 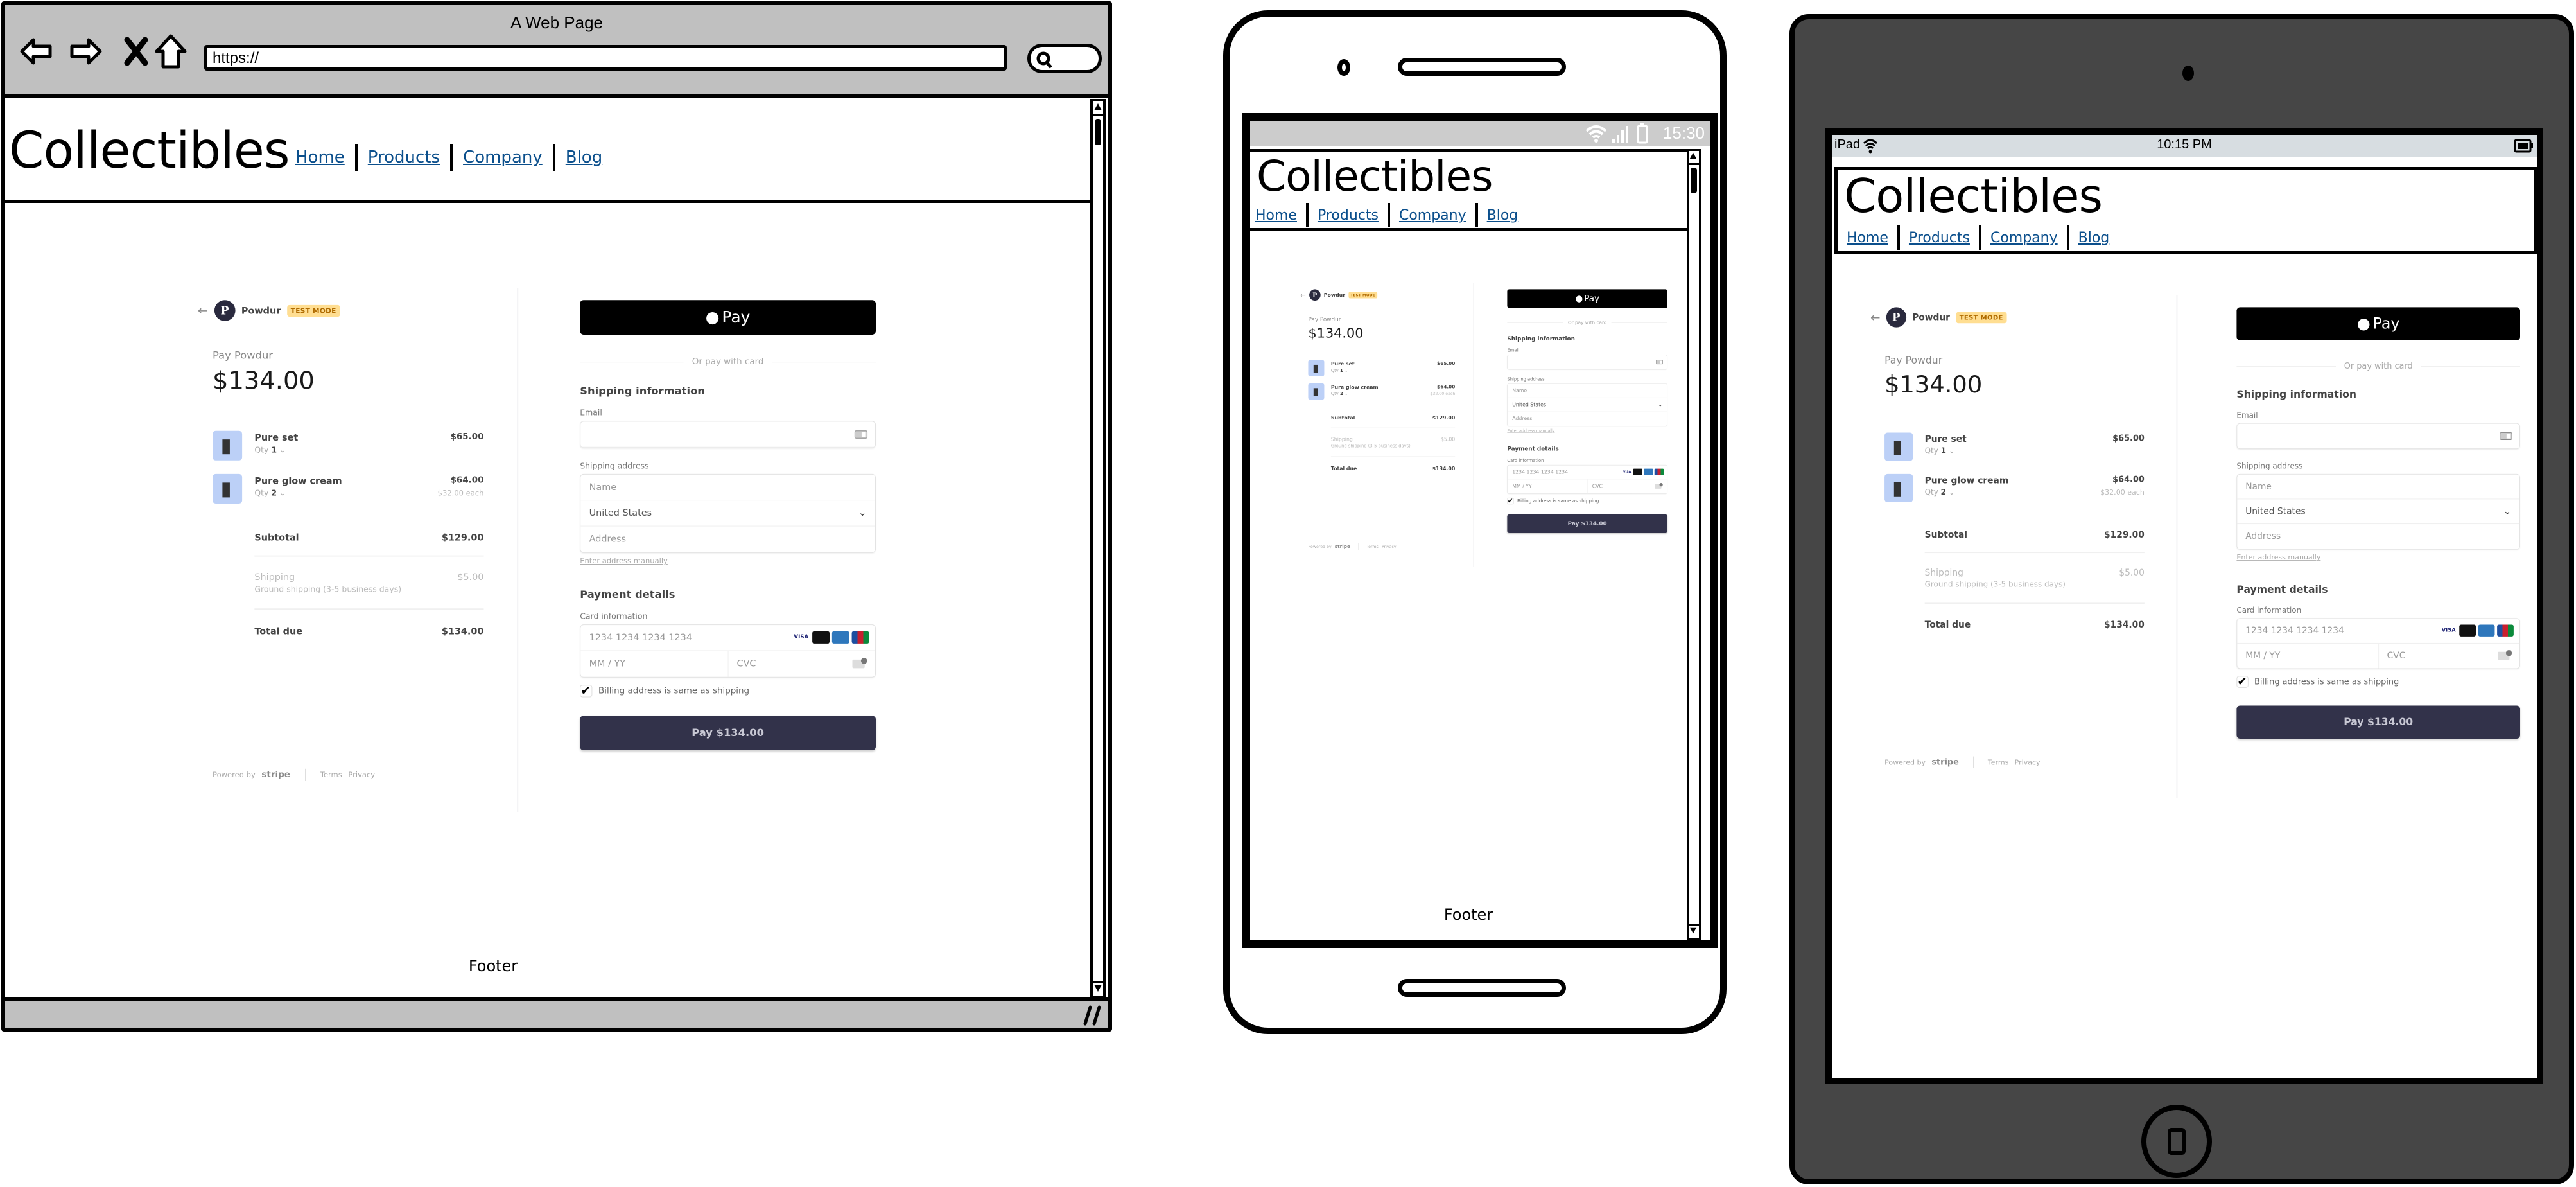 What do you see at coordinates (228, 445) in the screenshot?
I see `product-thumbnail` at bounding box center [228, 445].